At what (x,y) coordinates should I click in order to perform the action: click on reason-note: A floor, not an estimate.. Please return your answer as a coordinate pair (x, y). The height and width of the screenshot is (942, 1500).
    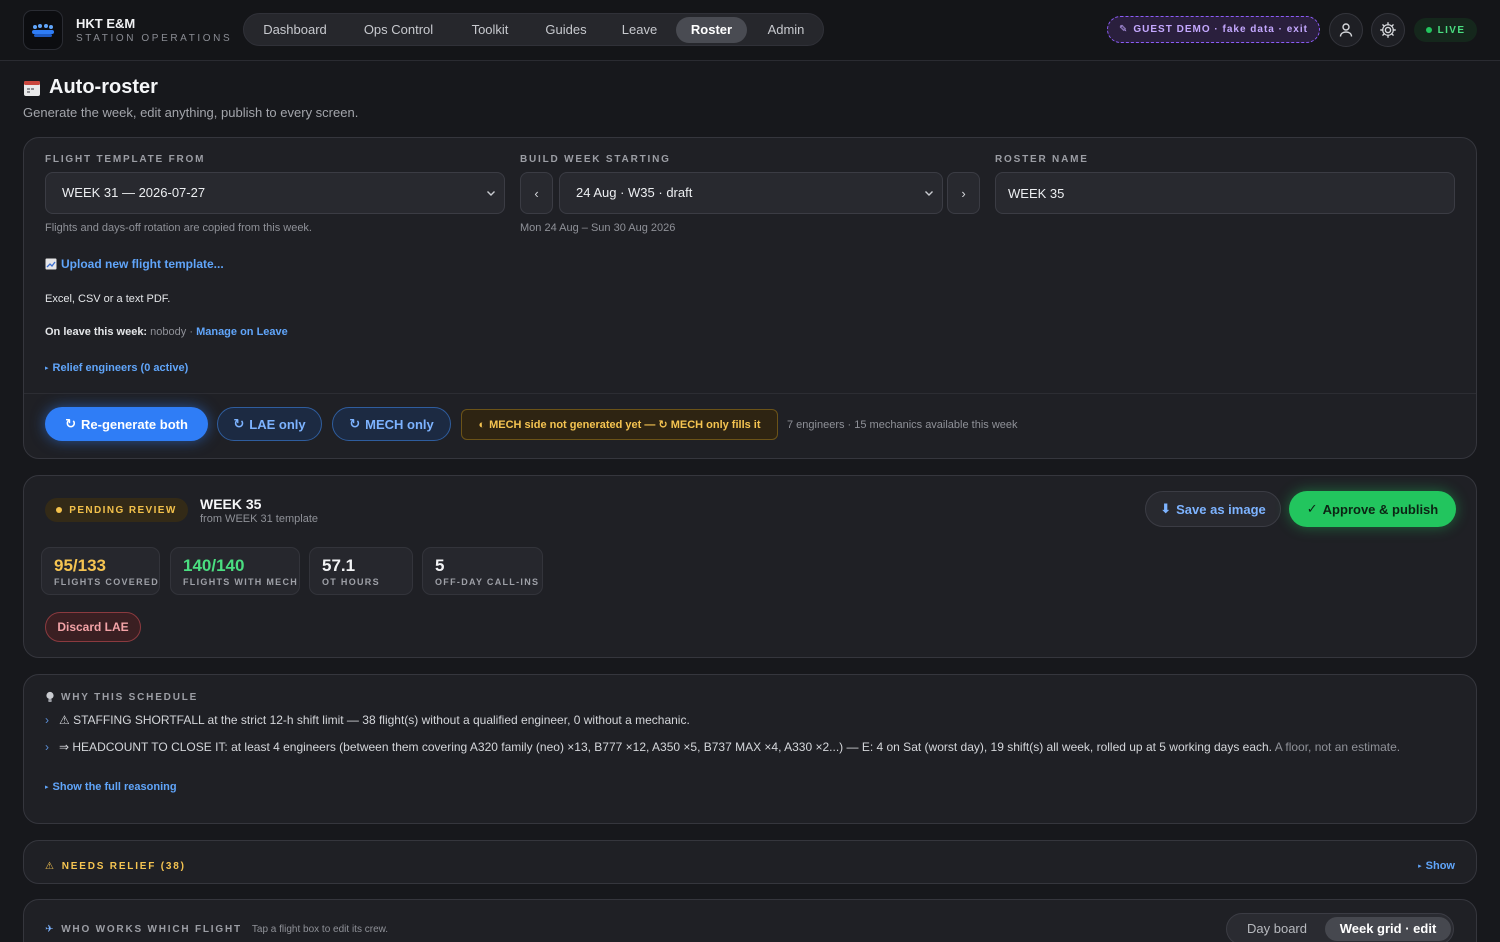
    Looking at the image, I should click on (1337, 747).